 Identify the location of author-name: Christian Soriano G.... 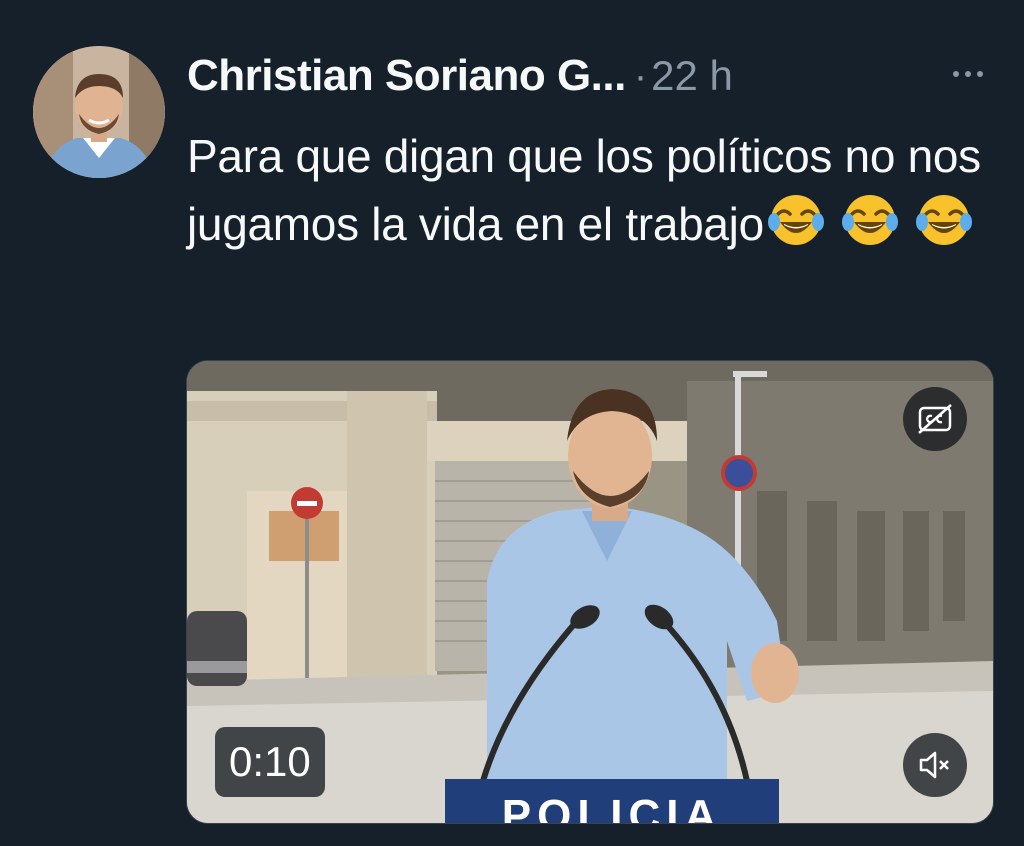
(406, 76).